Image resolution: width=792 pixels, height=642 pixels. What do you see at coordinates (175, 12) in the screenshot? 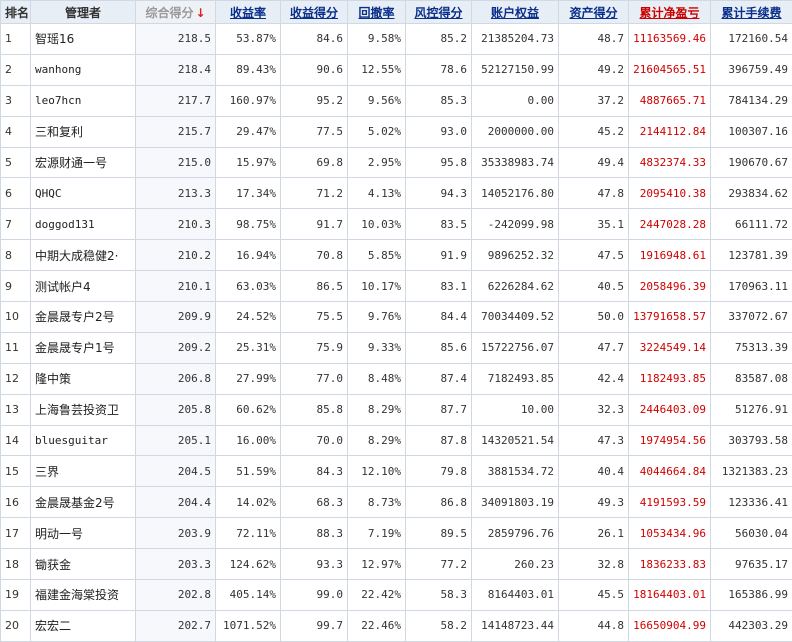
I see `header-composite-score: 综合得分 ↓` at bounding box center [175, 12].